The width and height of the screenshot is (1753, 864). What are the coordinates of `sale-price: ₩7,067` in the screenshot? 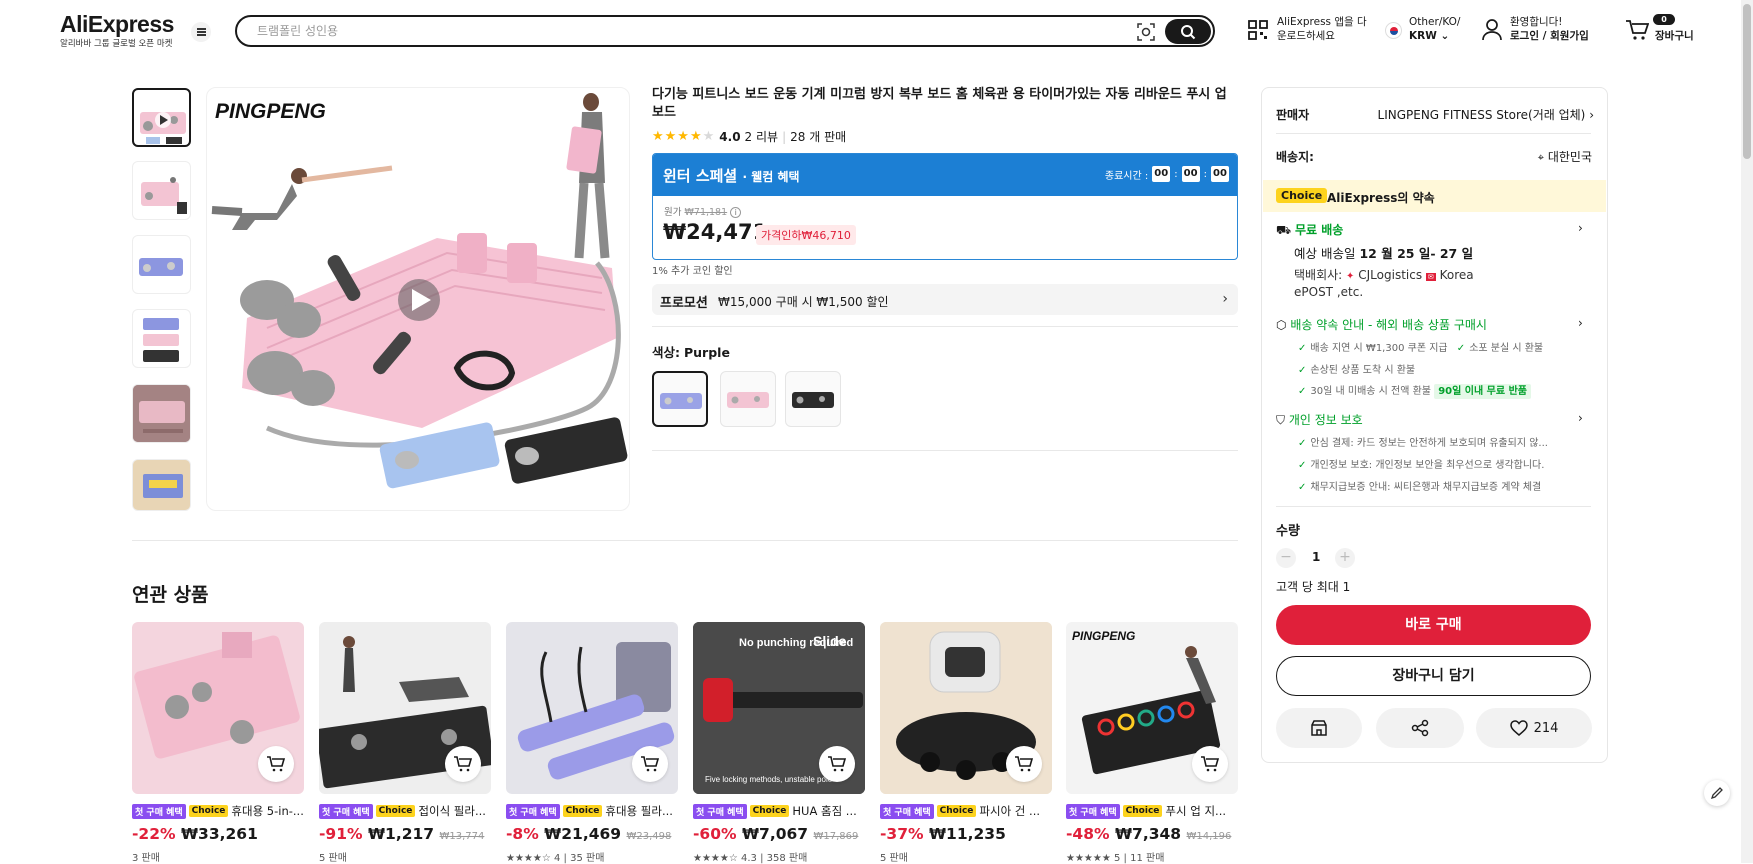 It's located at (775, 834).